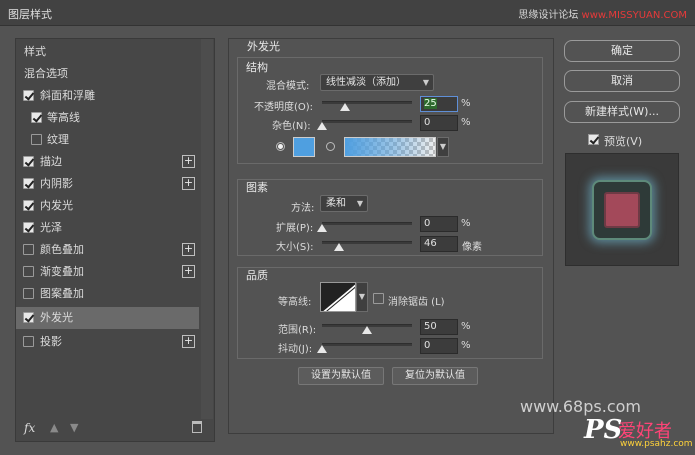 The image size is (695, 455). I want to click on opacity-input: 25, so click(439, 104).